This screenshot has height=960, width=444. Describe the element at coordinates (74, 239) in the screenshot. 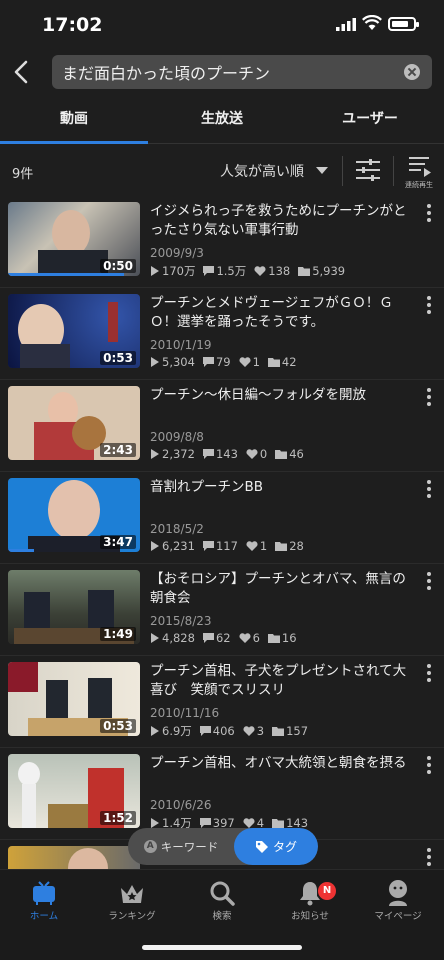

I see `video-thumbnail: 0:50` at that location.